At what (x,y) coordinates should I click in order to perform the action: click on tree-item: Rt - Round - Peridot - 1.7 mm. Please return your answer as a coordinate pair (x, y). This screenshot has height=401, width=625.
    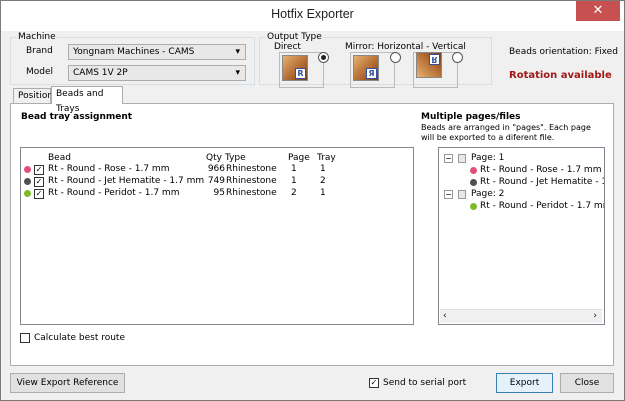
    Looking at the image, I should click on (542, 206).